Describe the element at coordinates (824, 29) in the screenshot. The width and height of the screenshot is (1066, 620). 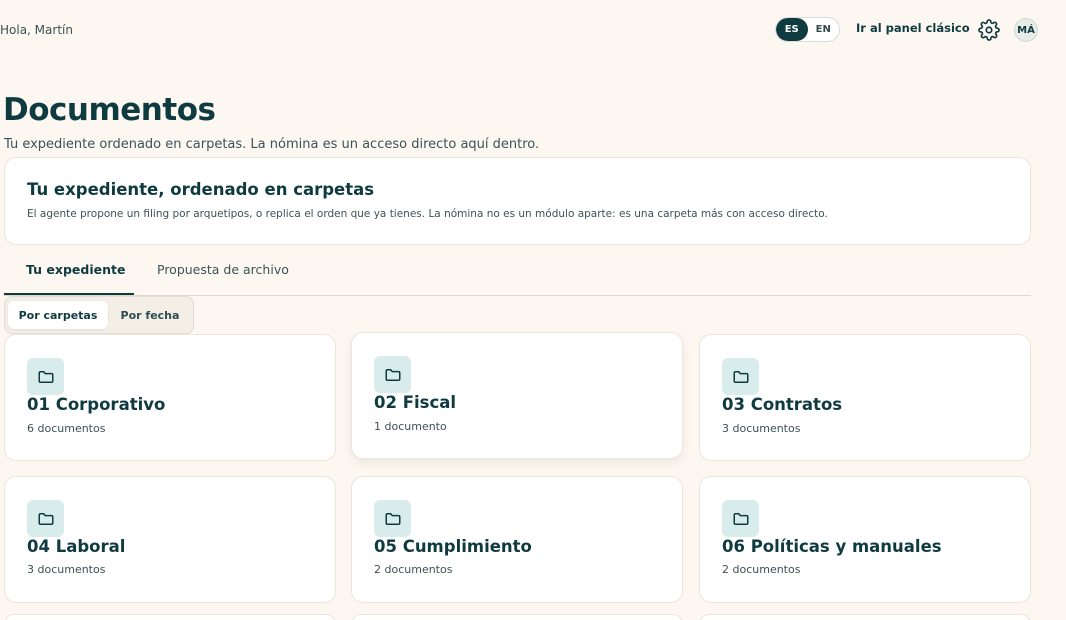
I see `language-option-en: EN` at that location.